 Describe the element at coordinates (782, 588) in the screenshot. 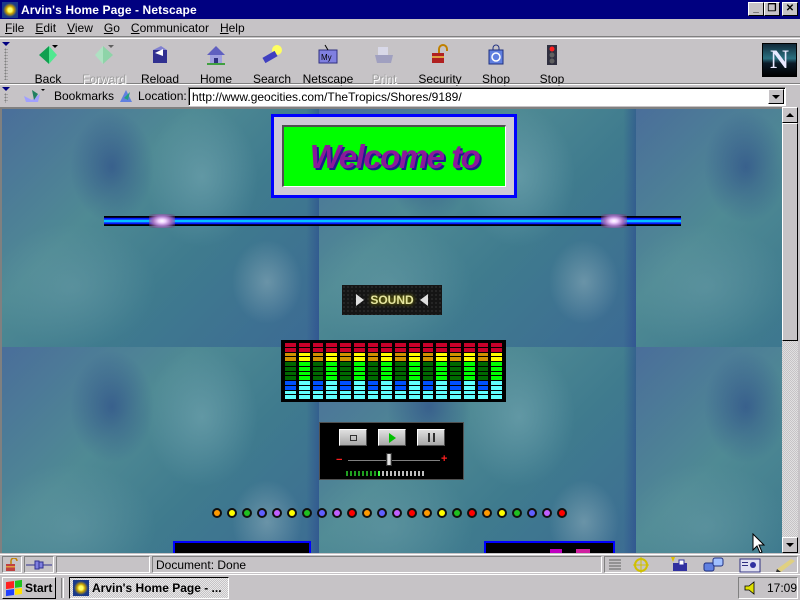

I see `clock: 17:09` at that location.